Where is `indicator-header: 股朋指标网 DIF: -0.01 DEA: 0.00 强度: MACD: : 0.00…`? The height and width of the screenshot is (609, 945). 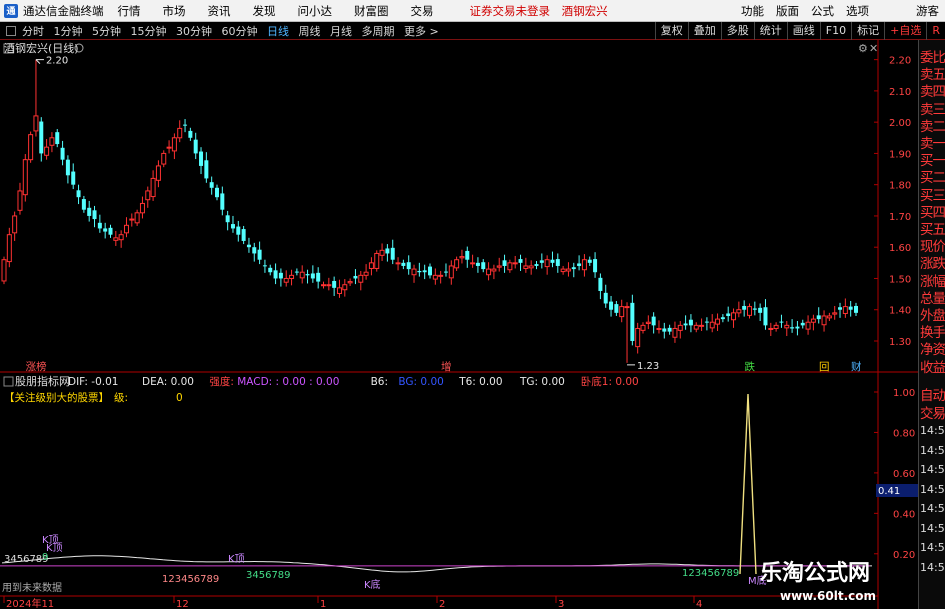 indicator-header: 股朋指标网 DIF: -0.01 DEA: 0.00 强度: MACD: : 0.00… is located at coordinates (321, 389).